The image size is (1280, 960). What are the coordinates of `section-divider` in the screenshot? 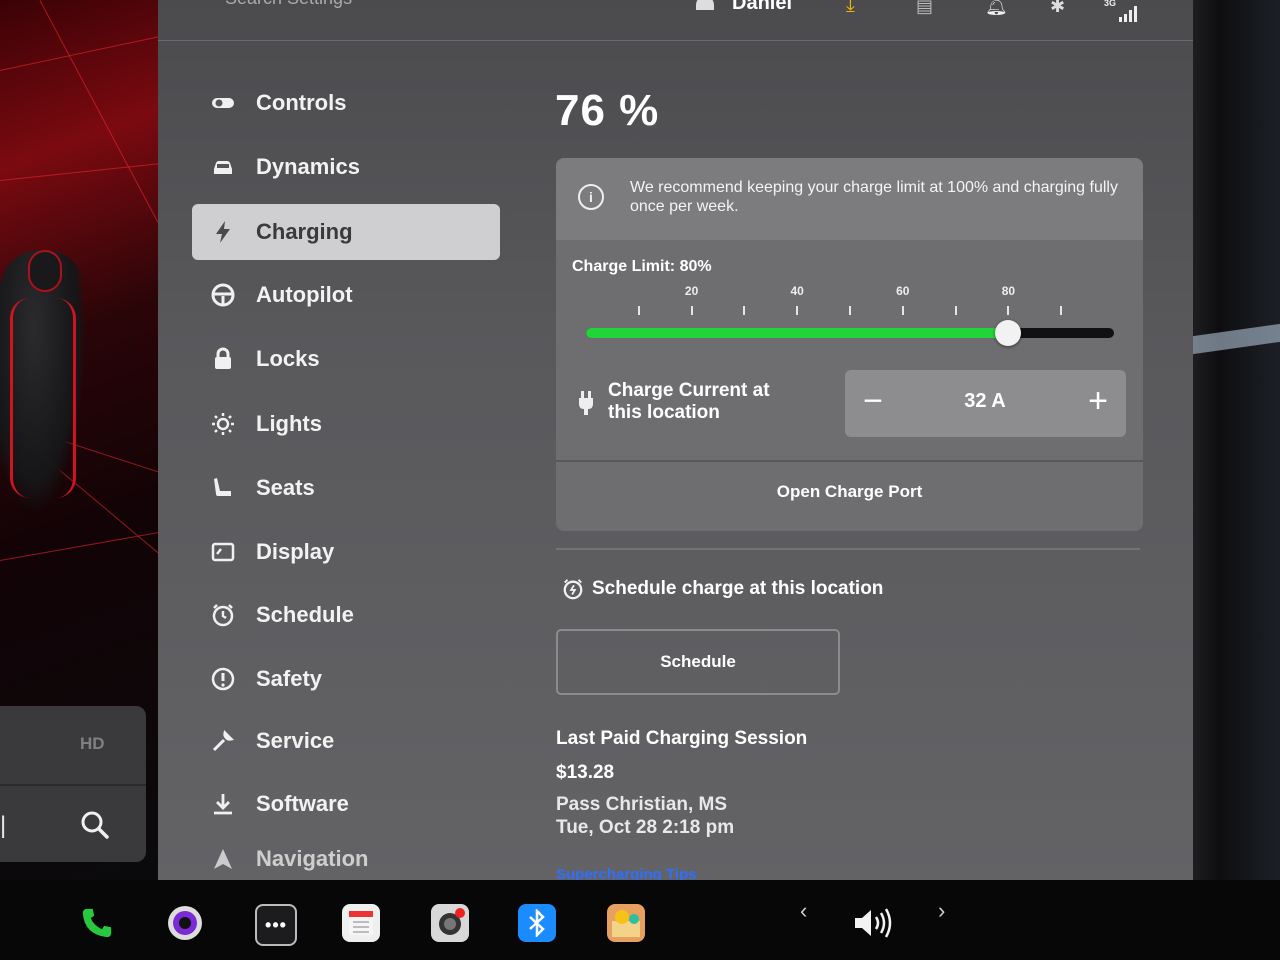 It's located at (848, 549).